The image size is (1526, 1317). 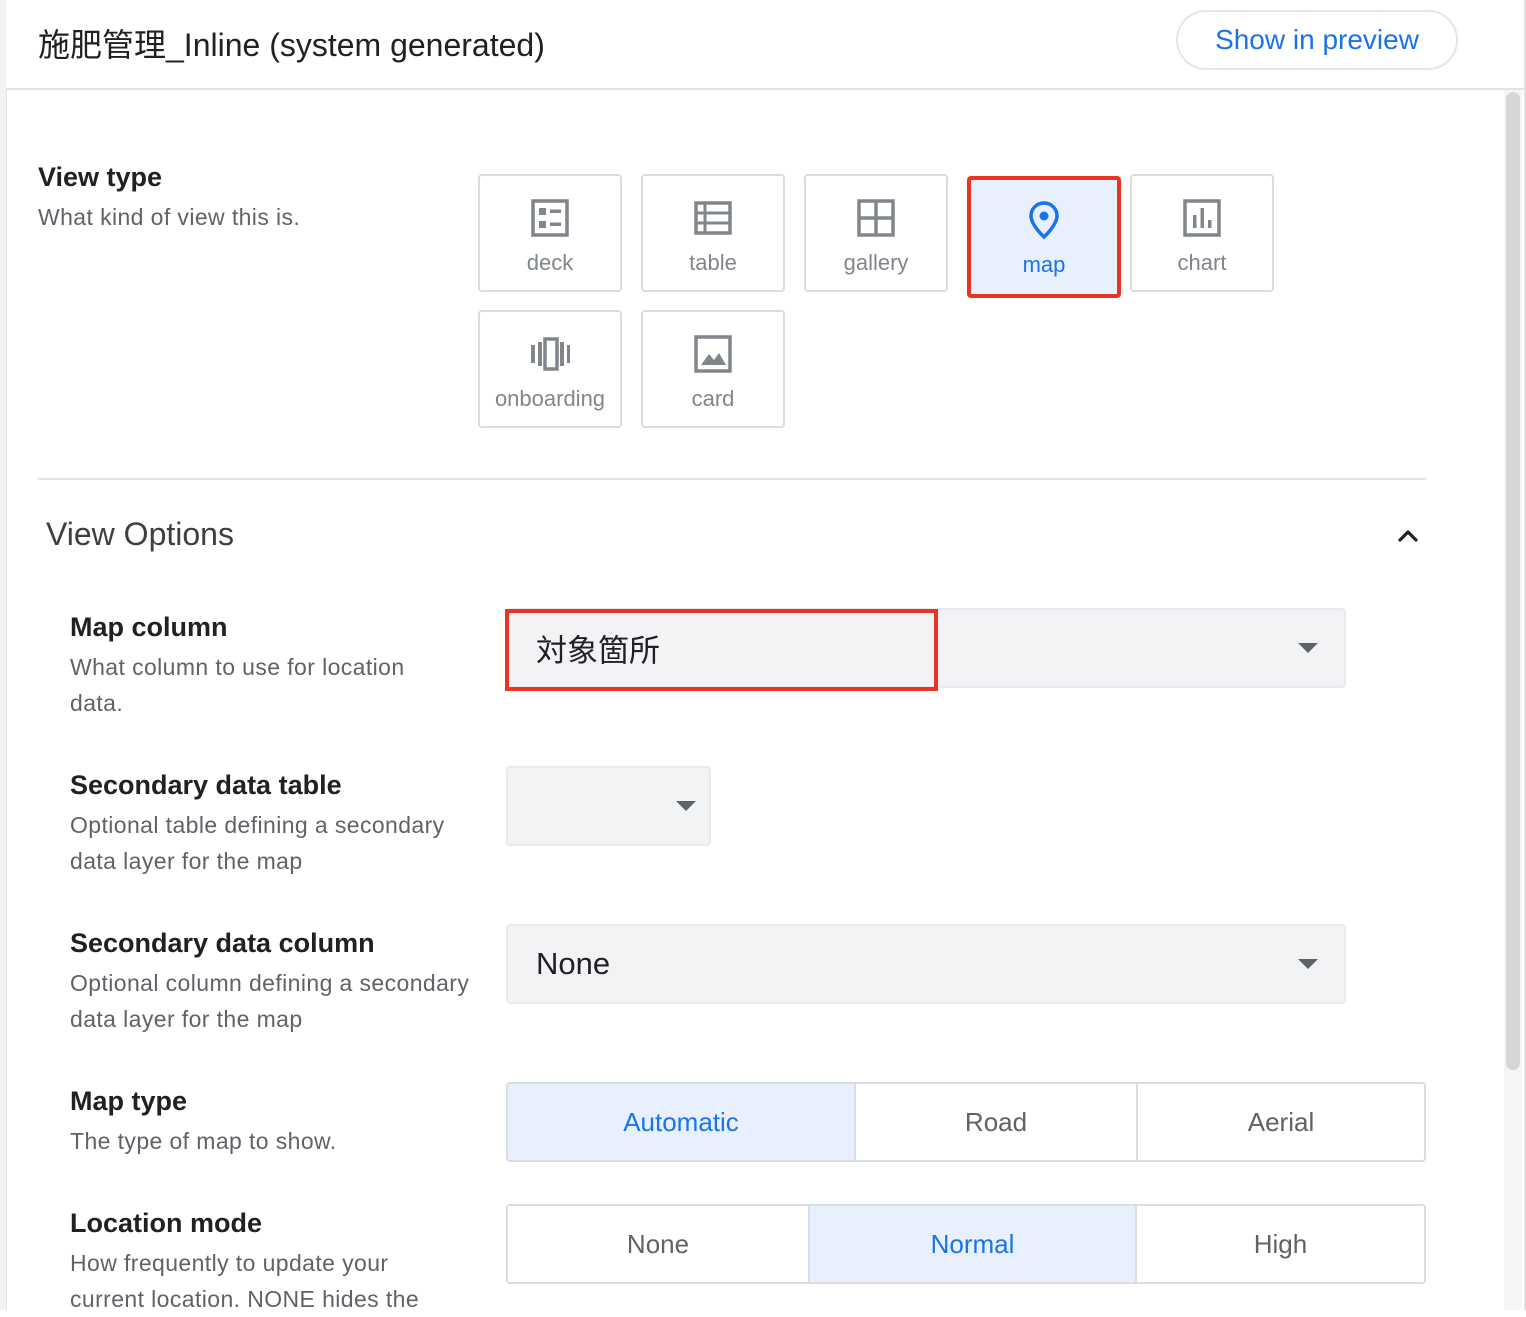 What do you see at coordinates (237, 685) in the screenshot?
I see `map-column-description: What column to use for location data.` at bounding box center [237, 685].